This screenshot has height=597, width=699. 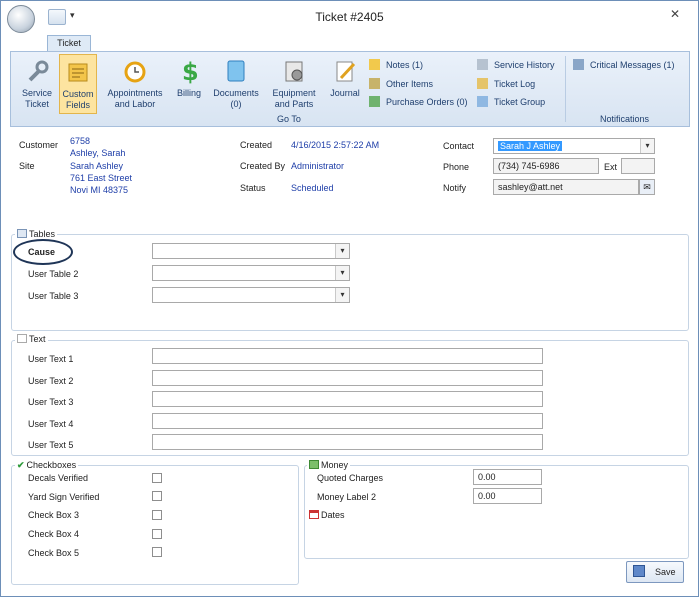 I want to click on user-text-5-label: User Text 5, so click(x=51, y=445).